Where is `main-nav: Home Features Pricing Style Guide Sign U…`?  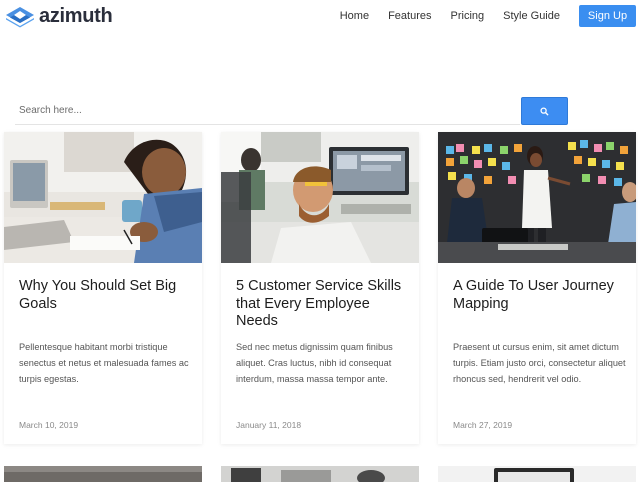
main-nav: Home Features Pricing Style Guide Sign U… is located at coordinates (488, 16).